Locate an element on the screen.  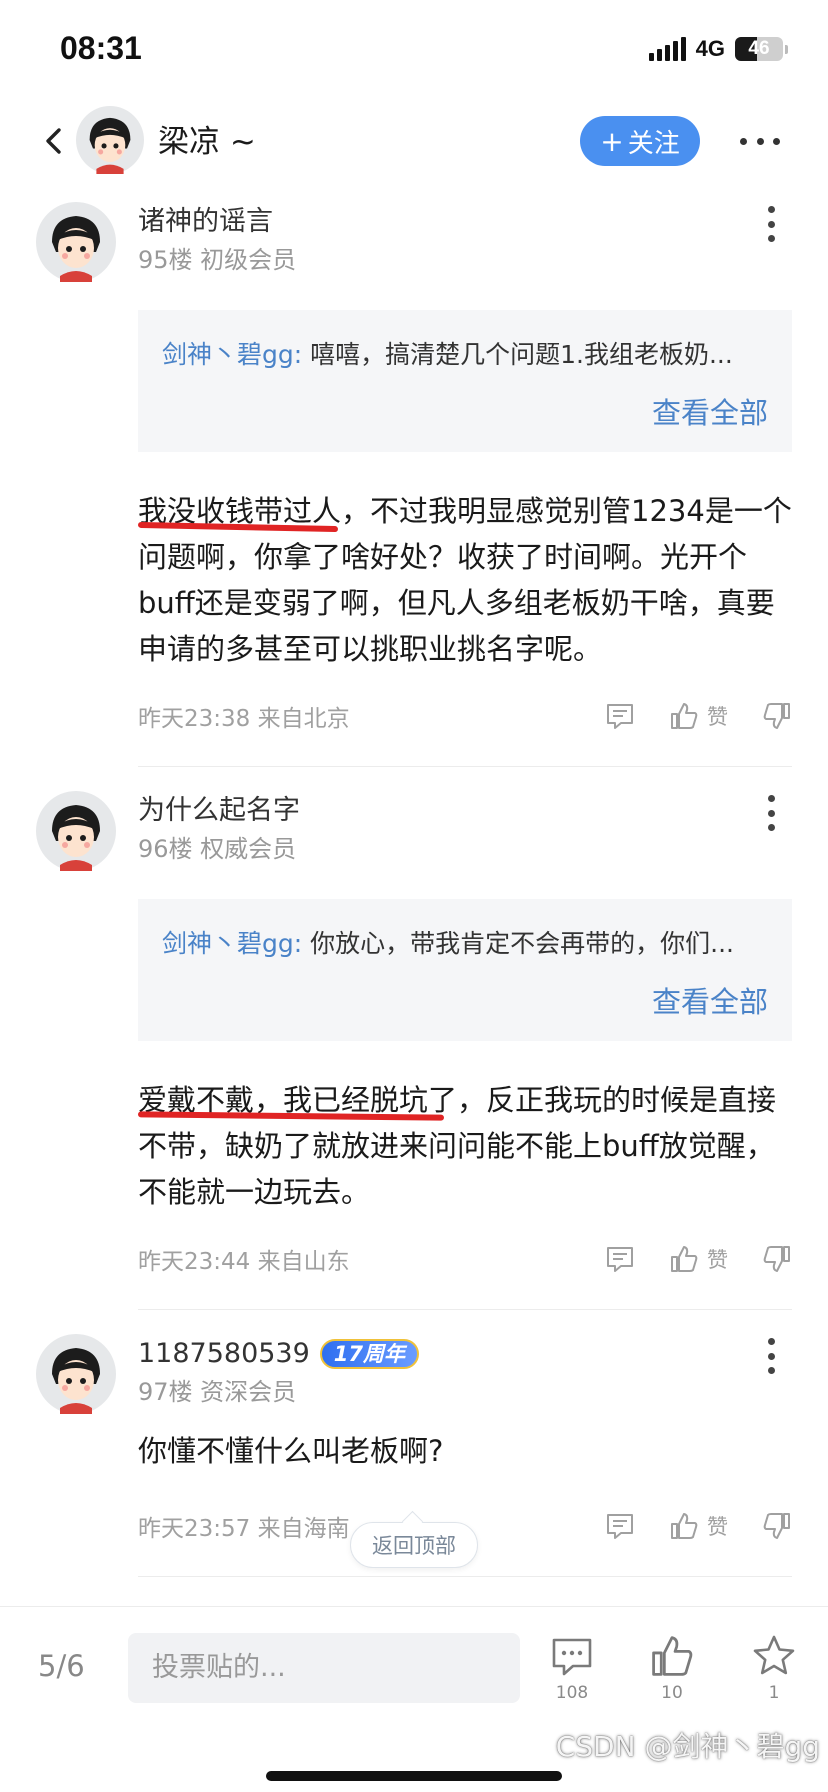
follow-label: 关注 is located at coordinates (653, 143).